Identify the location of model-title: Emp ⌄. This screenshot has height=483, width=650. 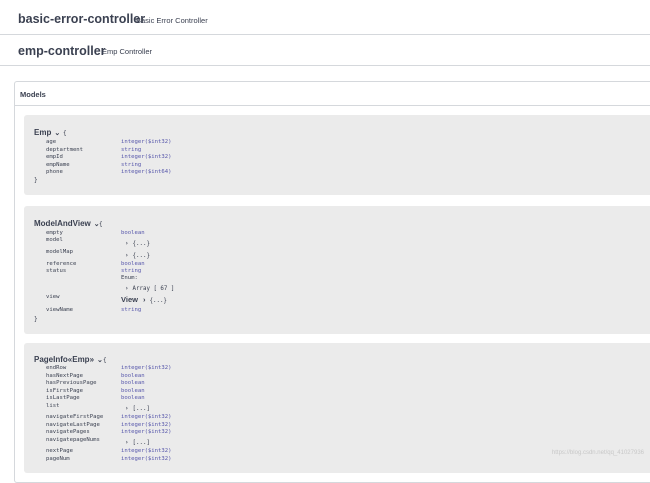
(47, 132).